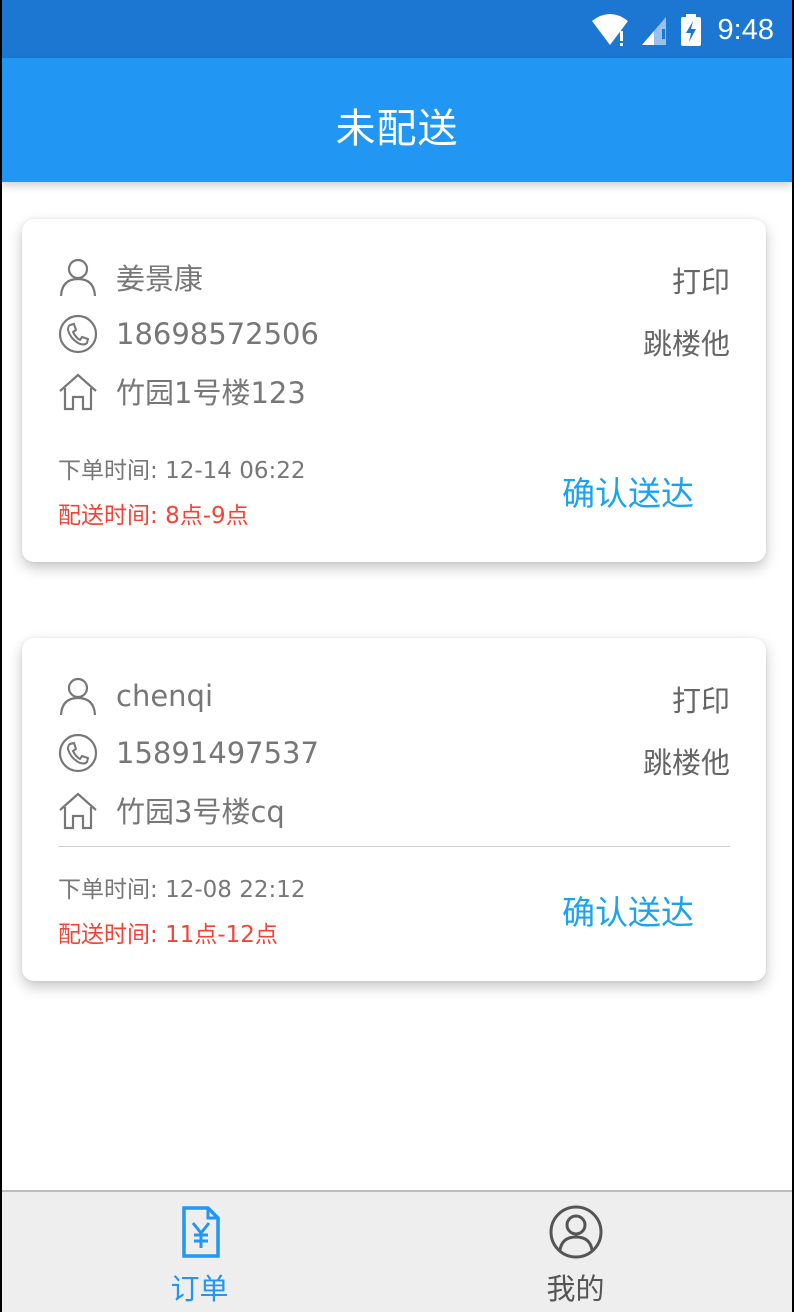 This screenshot has width=794, height=1312. I want to click on bottom-tab-bar: 订单 我的, so click(397, 1251).